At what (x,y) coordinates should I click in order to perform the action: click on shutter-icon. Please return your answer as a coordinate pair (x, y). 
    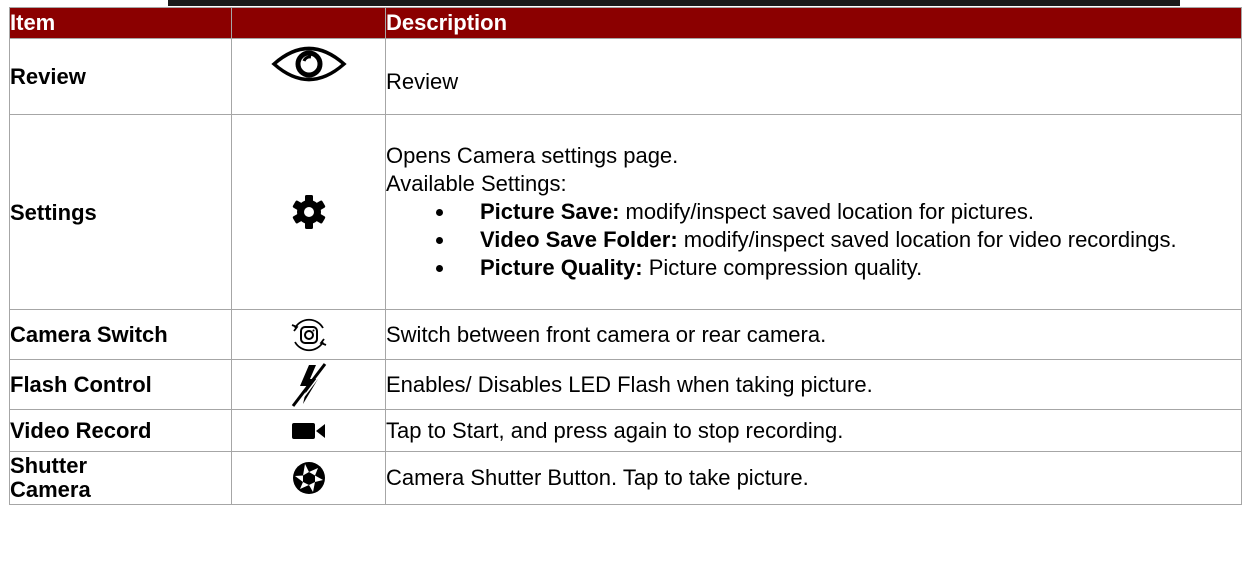
    Looking at the image, I should click on (308, 478).